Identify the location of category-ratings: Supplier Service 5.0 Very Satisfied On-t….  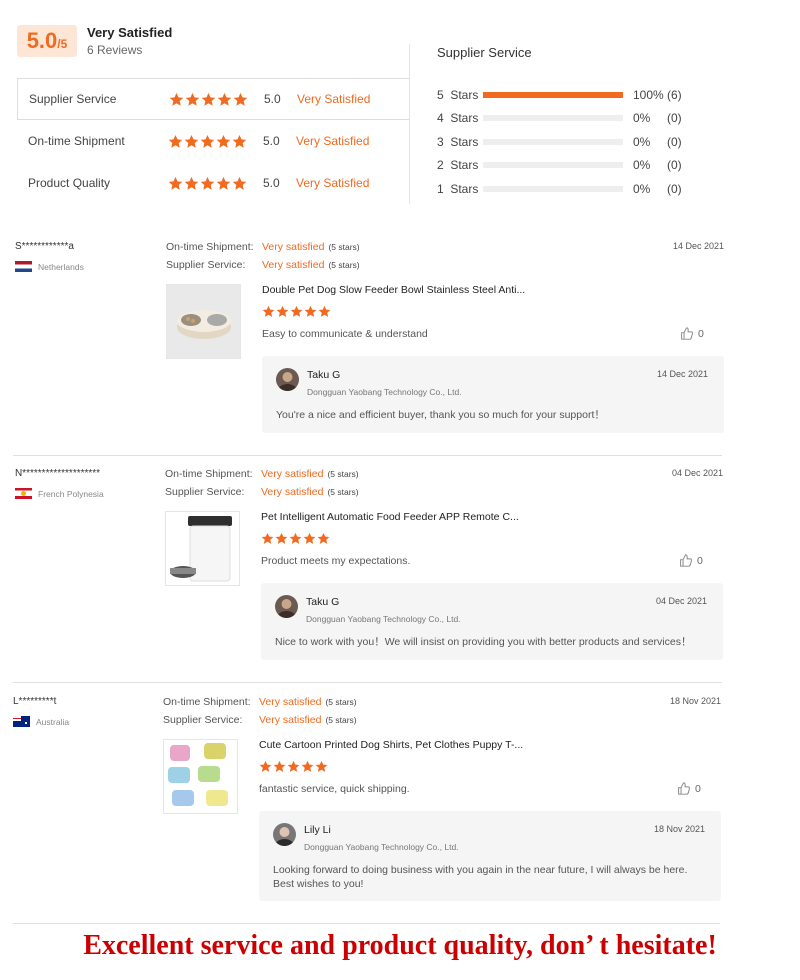
(213, 141).